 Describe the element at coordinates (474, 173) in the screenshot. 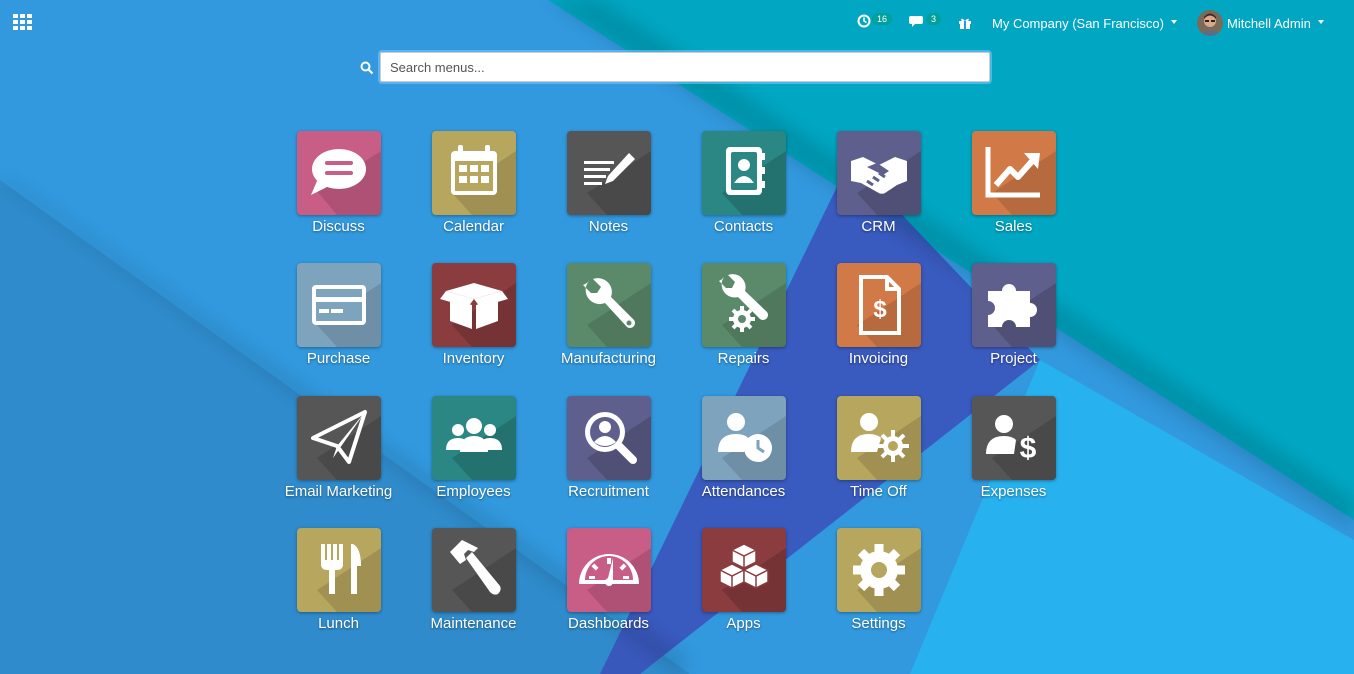

I see `calendar-icon` at that location.